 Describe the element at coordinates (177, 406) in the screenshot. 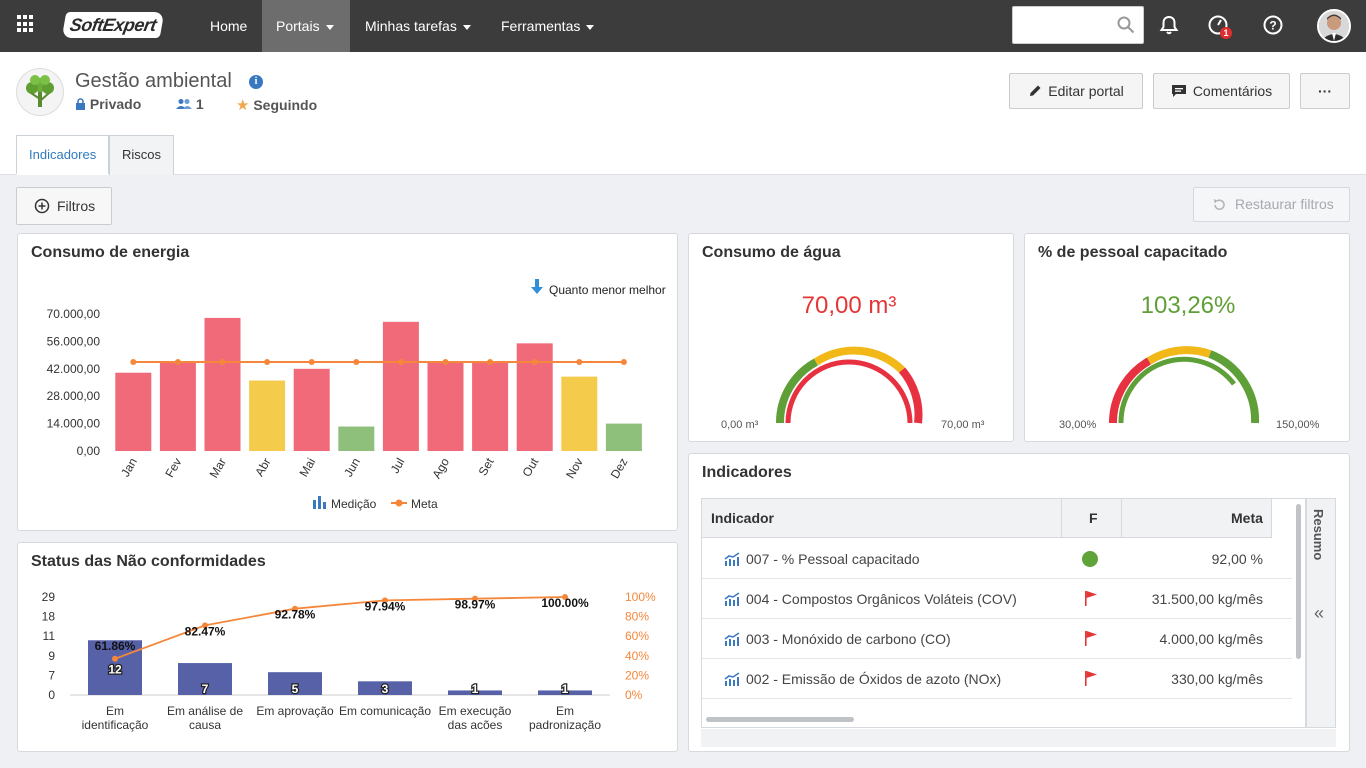

I see `bar-fev` at that location.